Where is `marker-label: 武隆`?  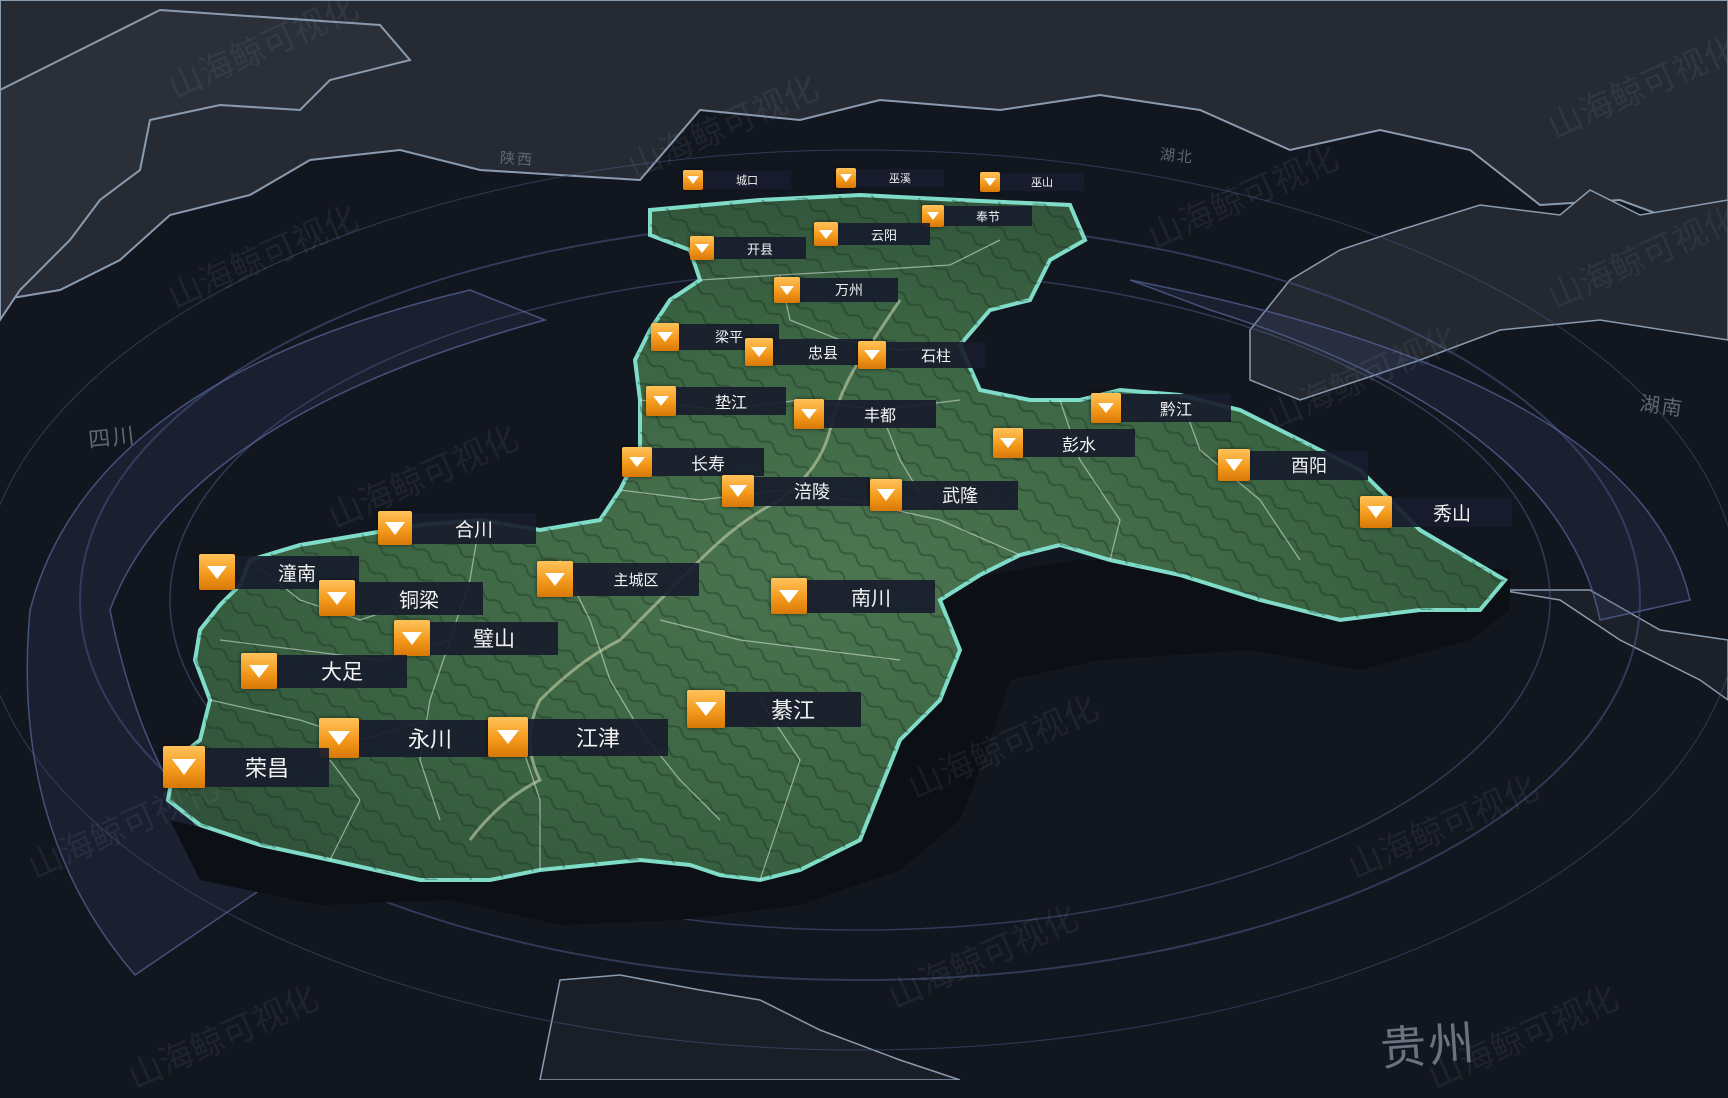
marker-label: 武隆 is located at coordinates (960, 495).